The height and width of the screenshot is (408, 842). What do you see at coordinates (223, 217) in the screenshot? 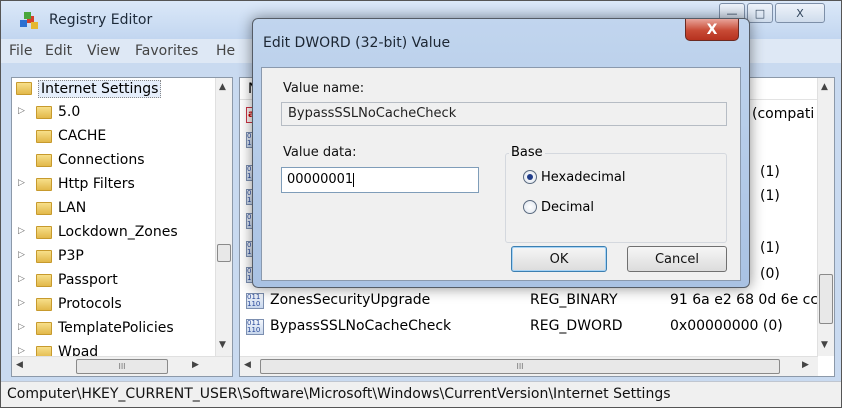
I see `tree-vertical-scrollbar: ▲ ▼` at bounding box center [223, 217].